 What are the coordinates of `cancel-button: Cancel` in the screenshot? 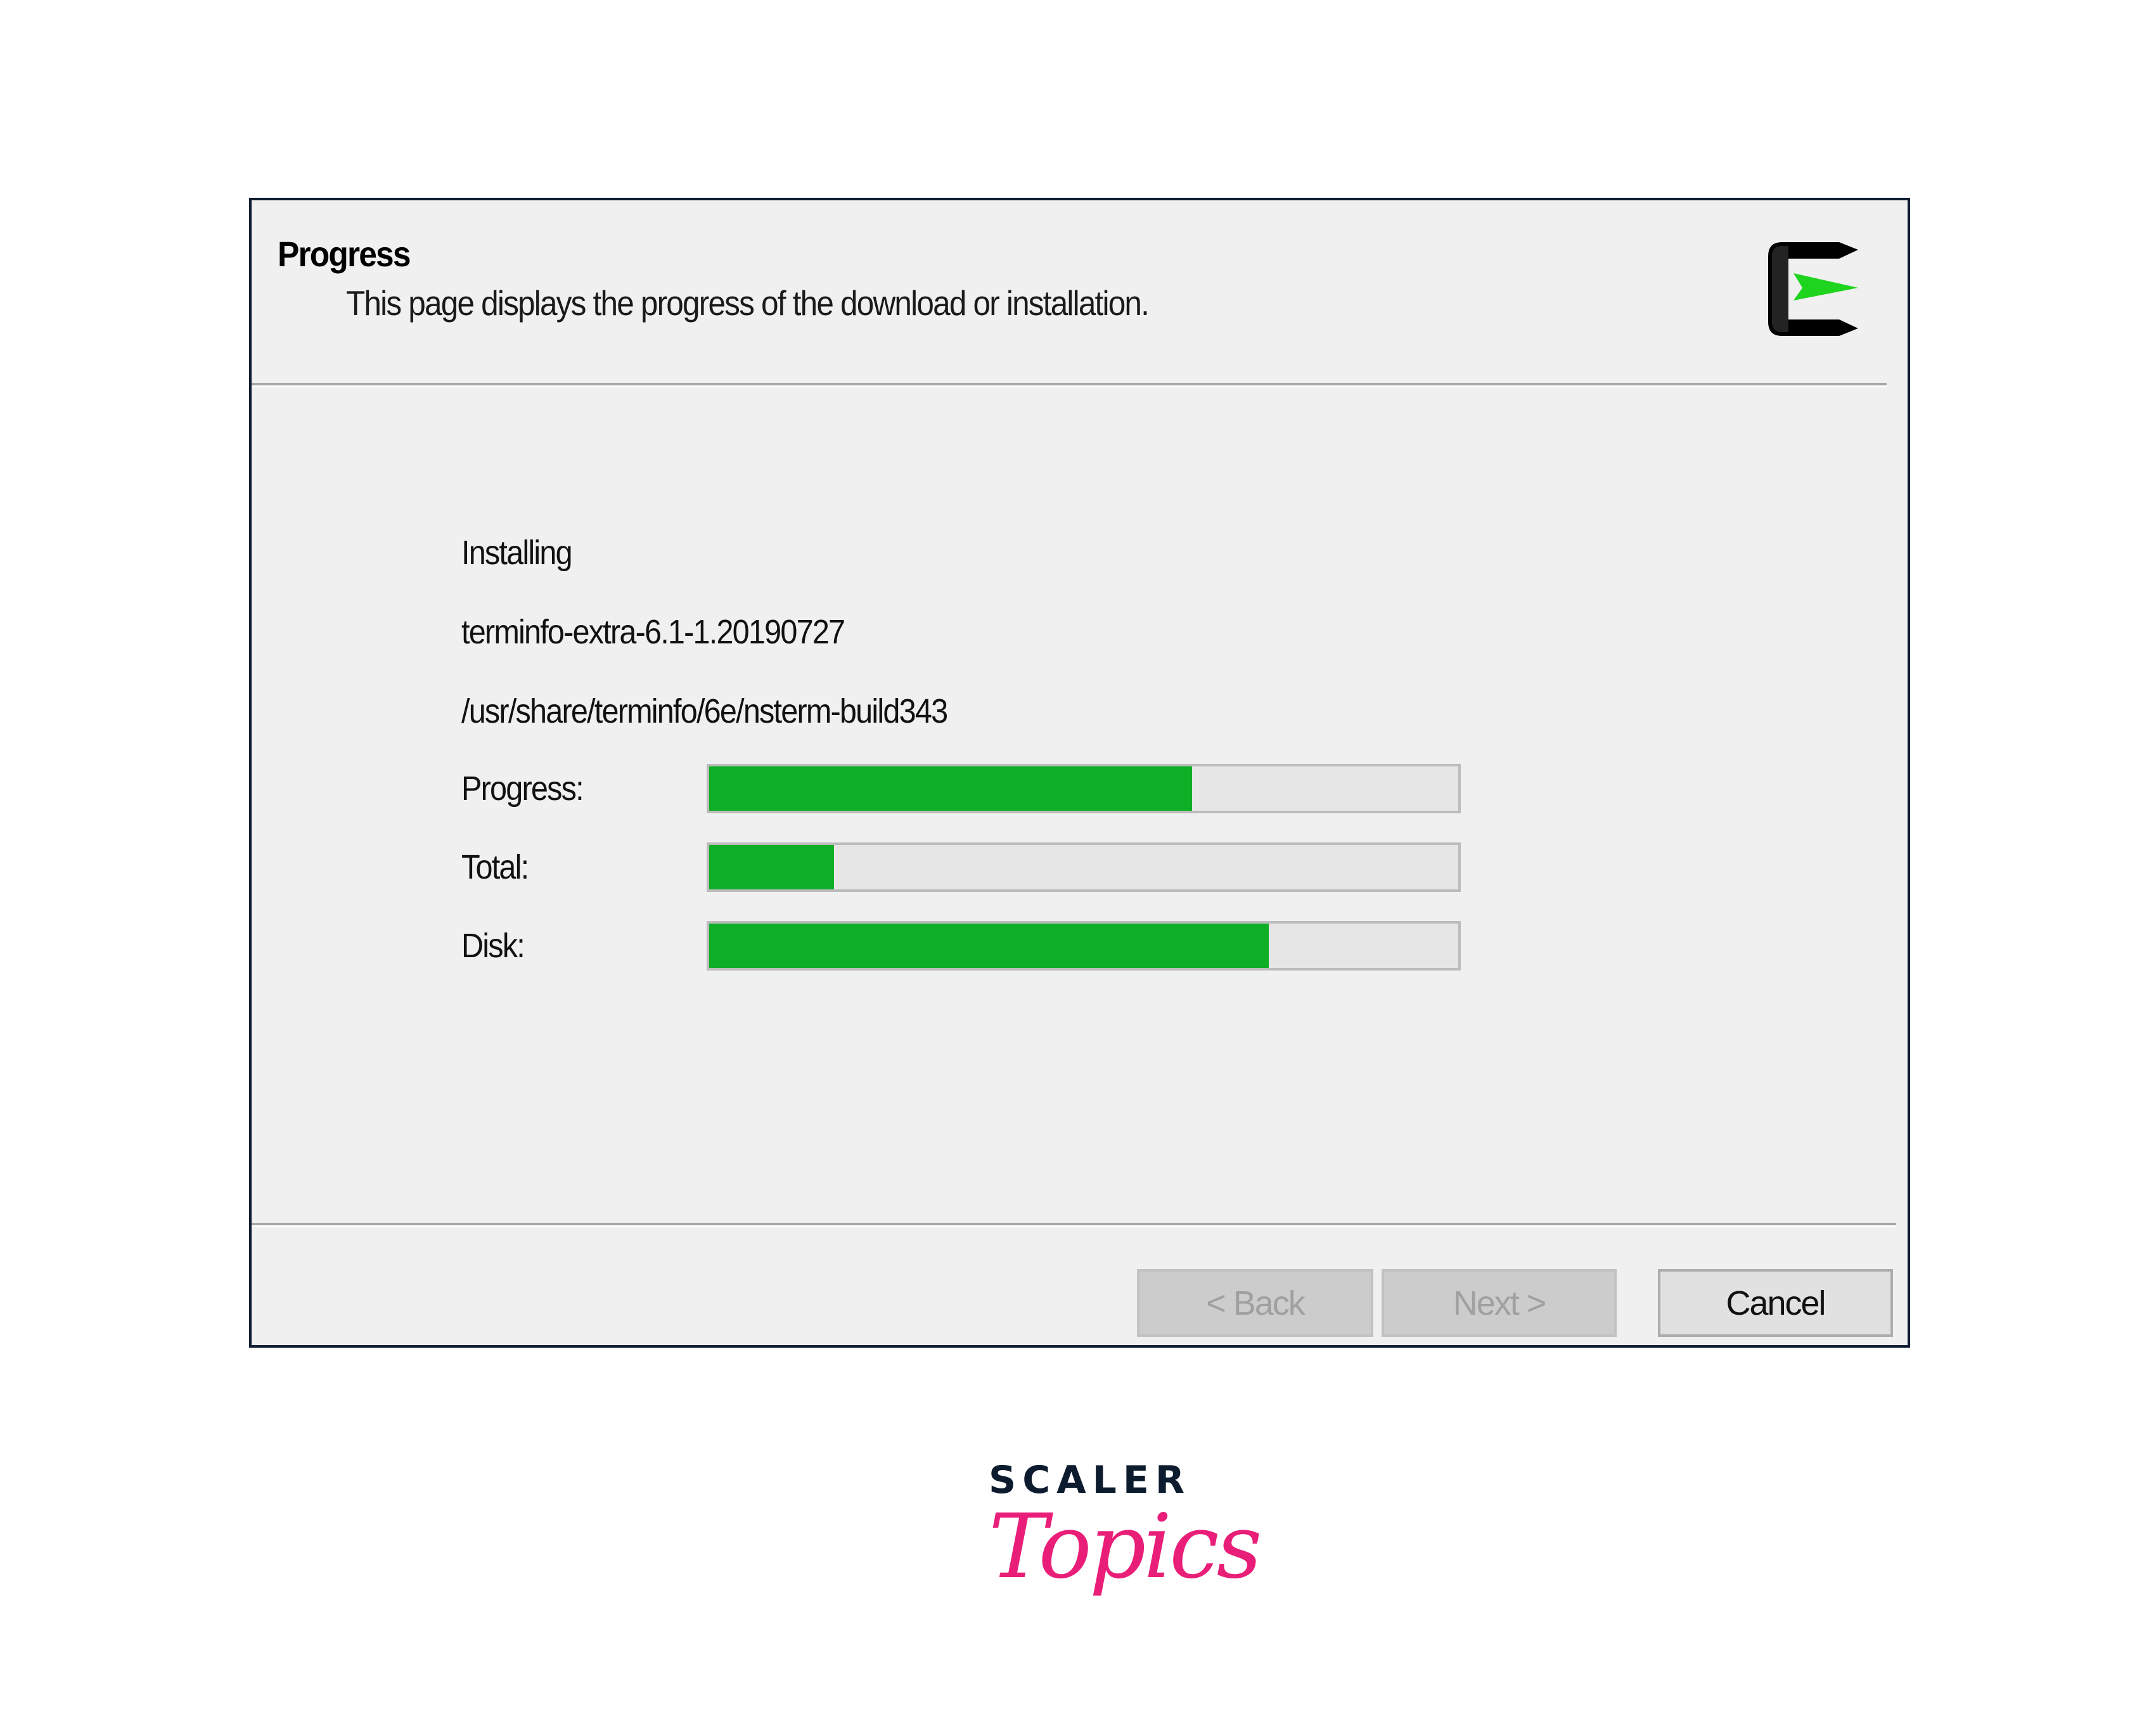 It's located at (1775, 1303).